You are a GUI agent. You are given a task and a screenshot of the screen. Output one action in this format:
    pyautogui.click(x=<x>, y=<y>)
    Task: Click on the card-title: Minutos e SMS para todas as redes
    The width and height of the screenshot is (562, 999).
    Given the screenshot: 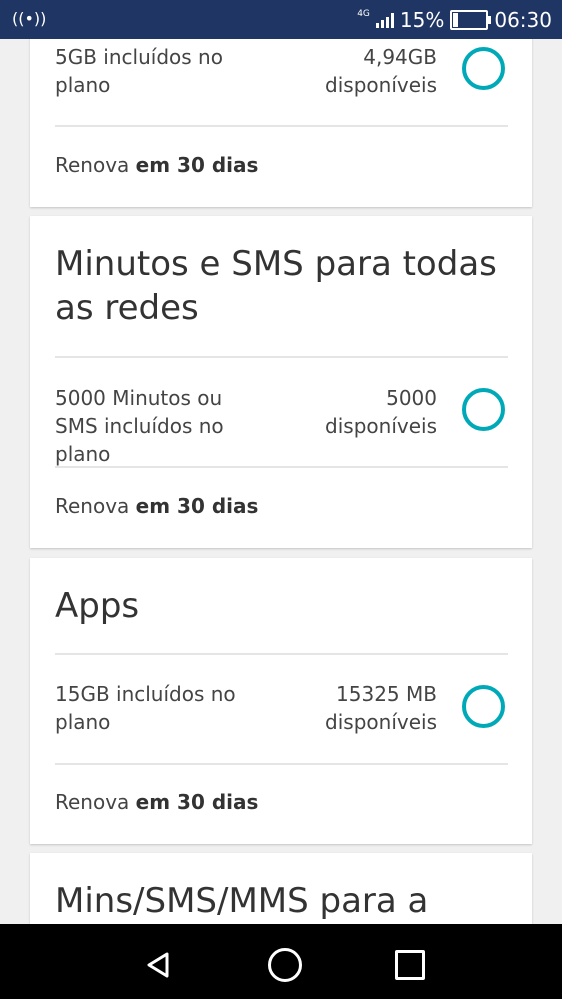 What is the action you would take?
    pyautogui.click(x=276, y=286)
    